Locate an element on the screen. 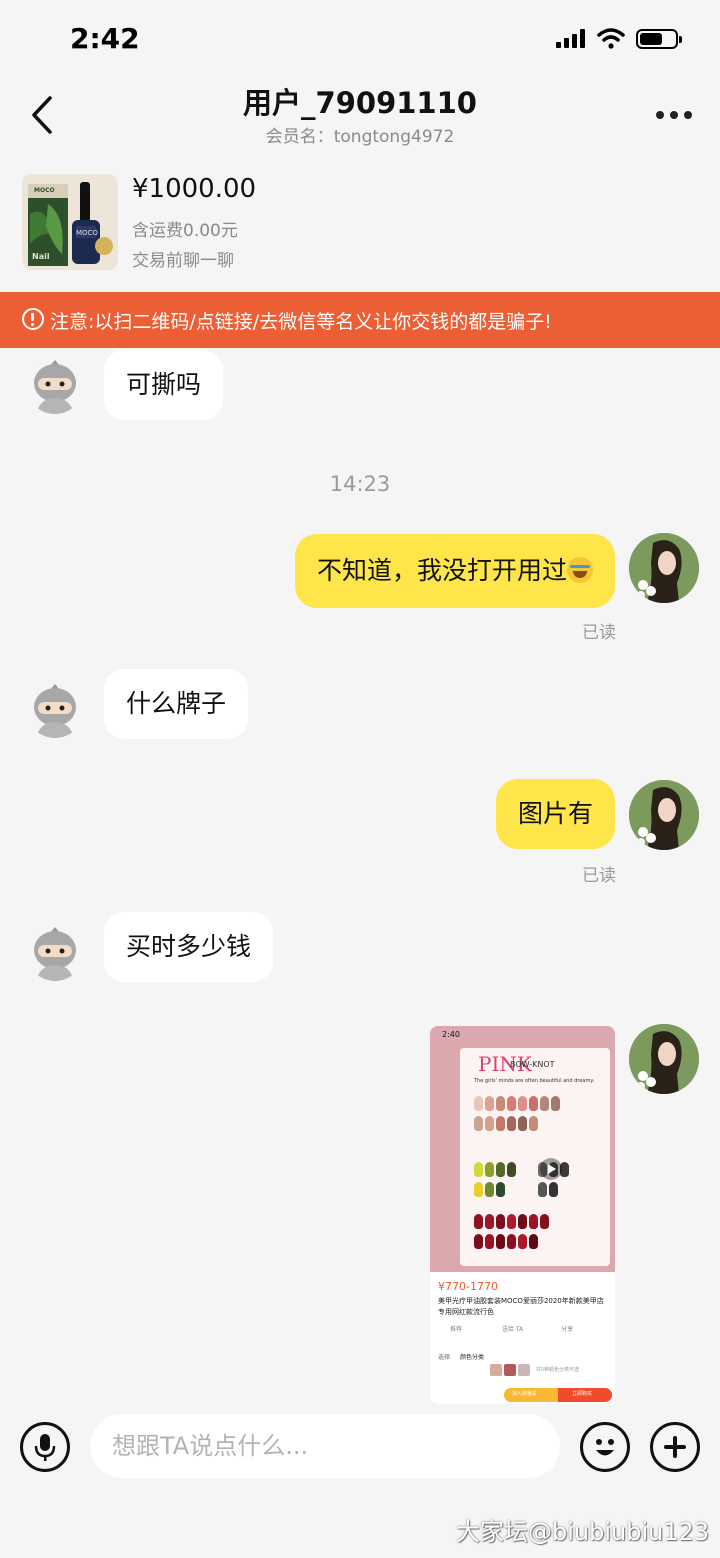 This screenshot has width=720, height=1558. screenshot-share: 分享 is located at coordinates (567, 1329).